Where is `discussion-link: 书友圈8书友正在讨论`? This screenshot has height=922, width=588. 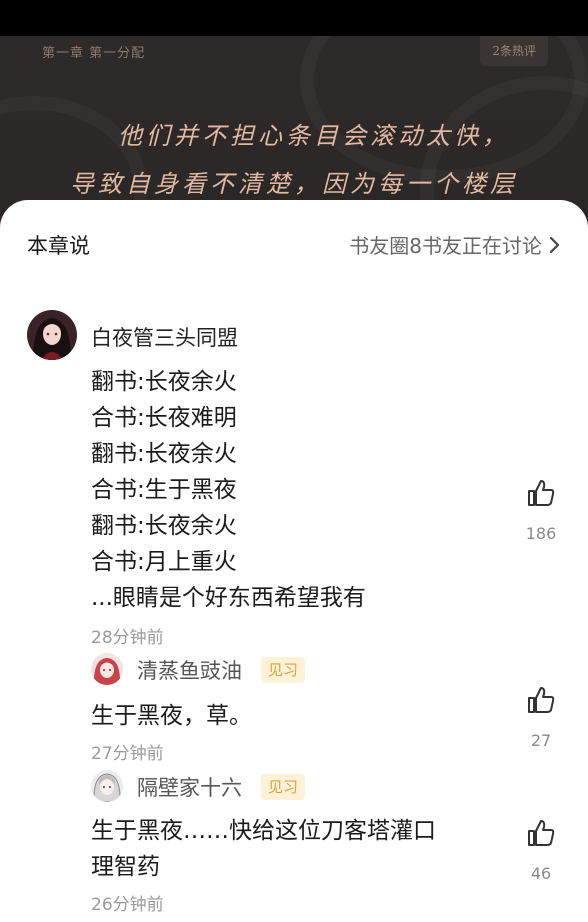
discussion-link: 书友圈8书友正在讨论 is located at coordinates (454, 244).